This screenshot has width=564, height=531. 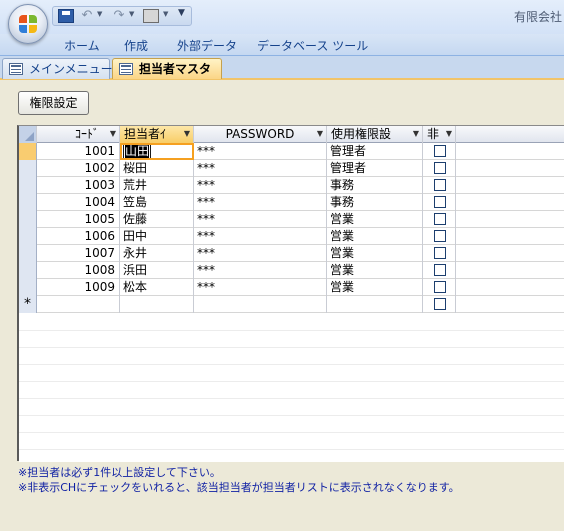 What do you see at coordinates (119, 16) in the screenshot?
I see `redo-icon: ↷` at bounding box center [119, 16].